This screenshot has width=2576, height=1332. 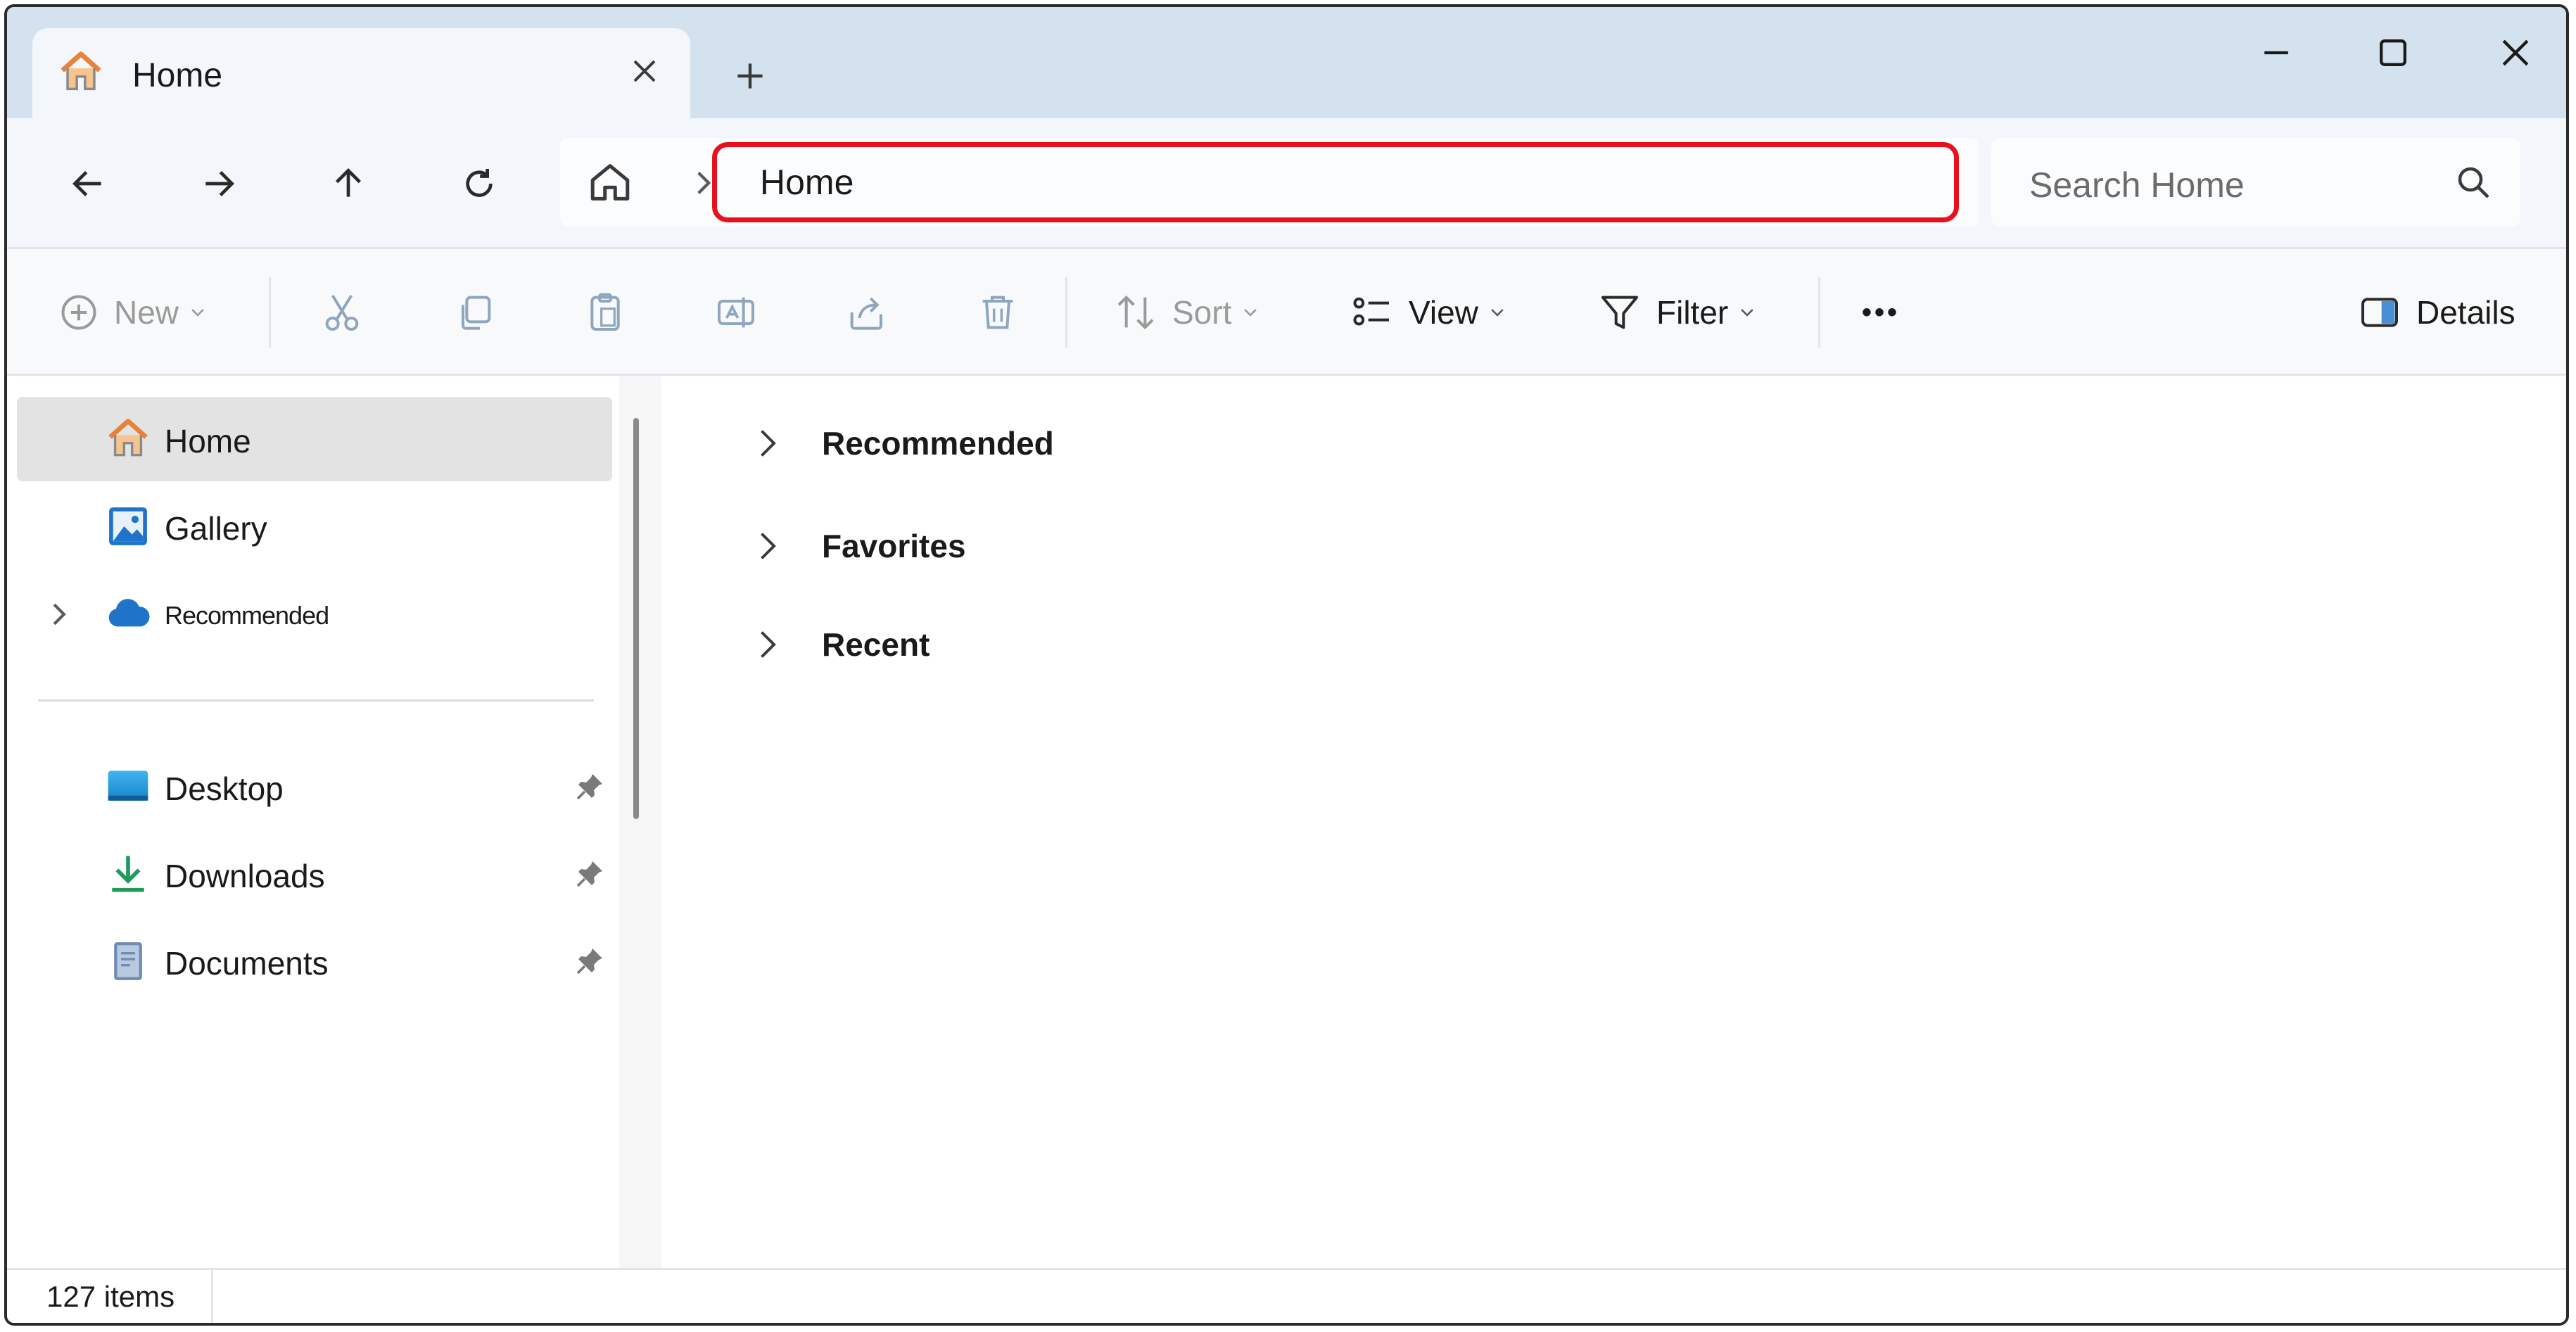 I want to click on download-icon, so click(x=128, y=874).